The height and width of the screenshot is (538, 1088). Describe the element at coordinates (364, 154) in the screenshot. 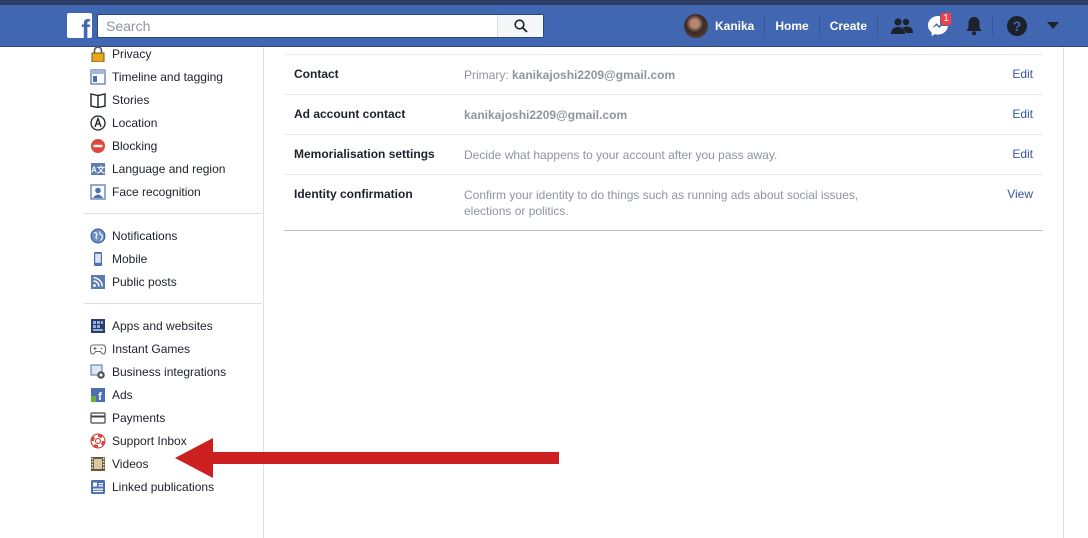

I see `setting-label: Memorialisation settings` at that location.